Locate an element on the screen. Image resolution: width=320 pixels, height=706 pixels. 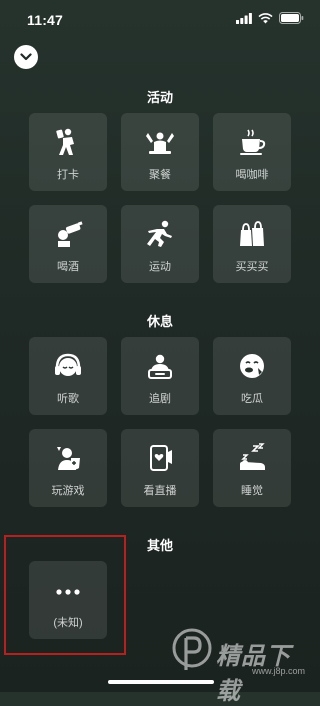
status-time: 11:47 is located at coordinates (45, 20).